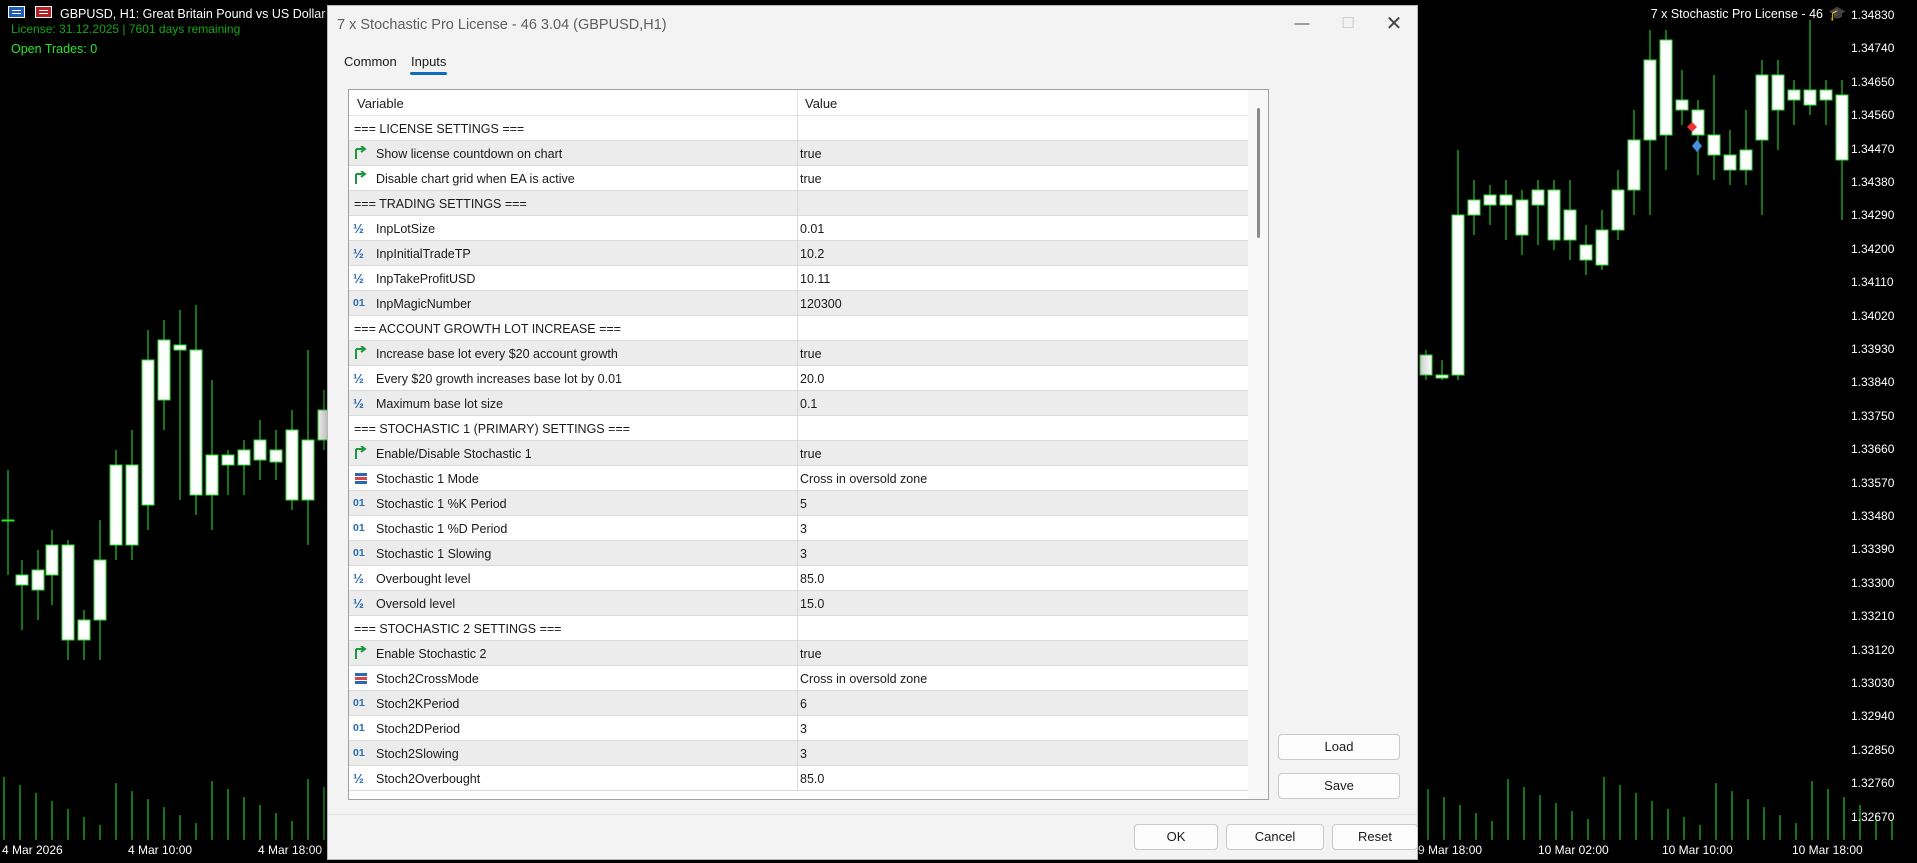  I want to click on variable-value: 5, so click(803, 504).